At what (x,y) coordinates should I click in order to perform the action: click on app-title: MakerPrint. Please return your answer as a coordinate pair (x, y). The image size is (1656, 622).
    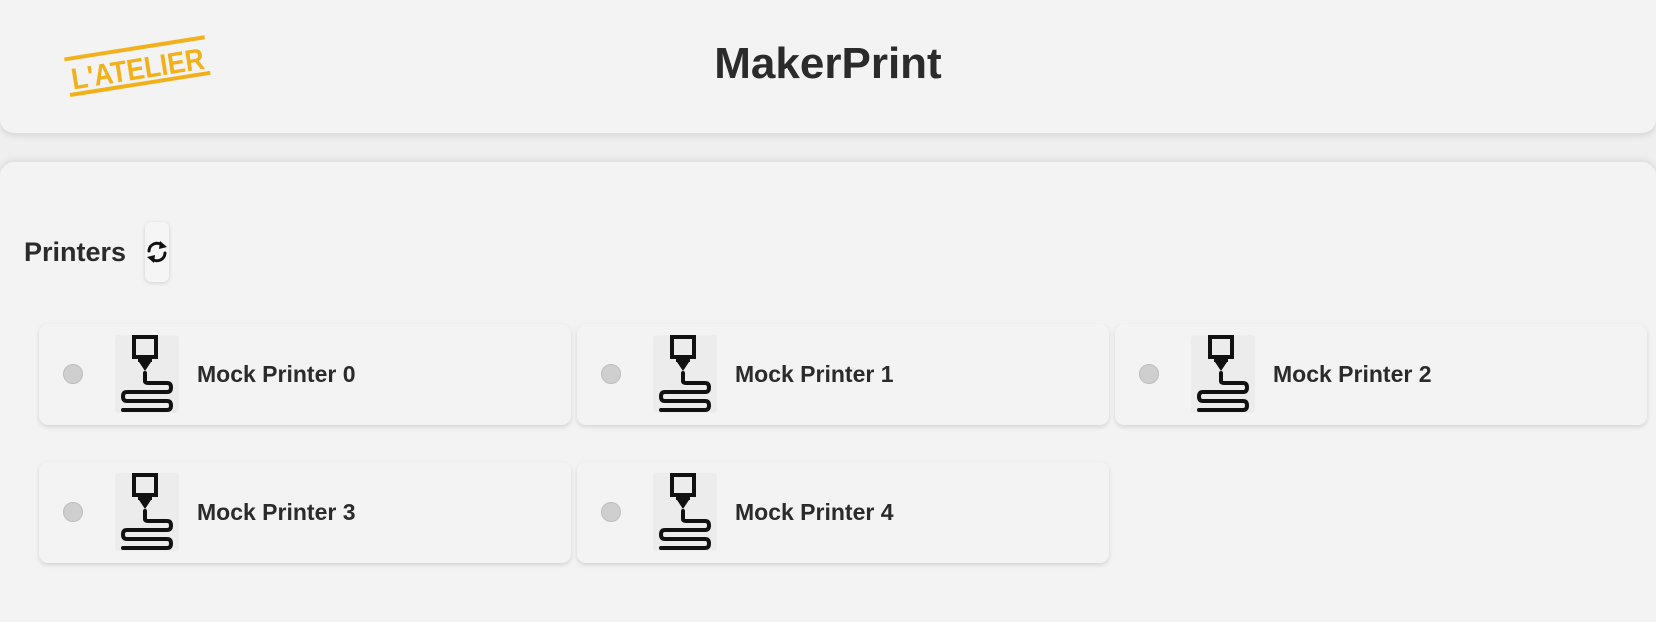
    Looking at the image, I should click on (828, 63).